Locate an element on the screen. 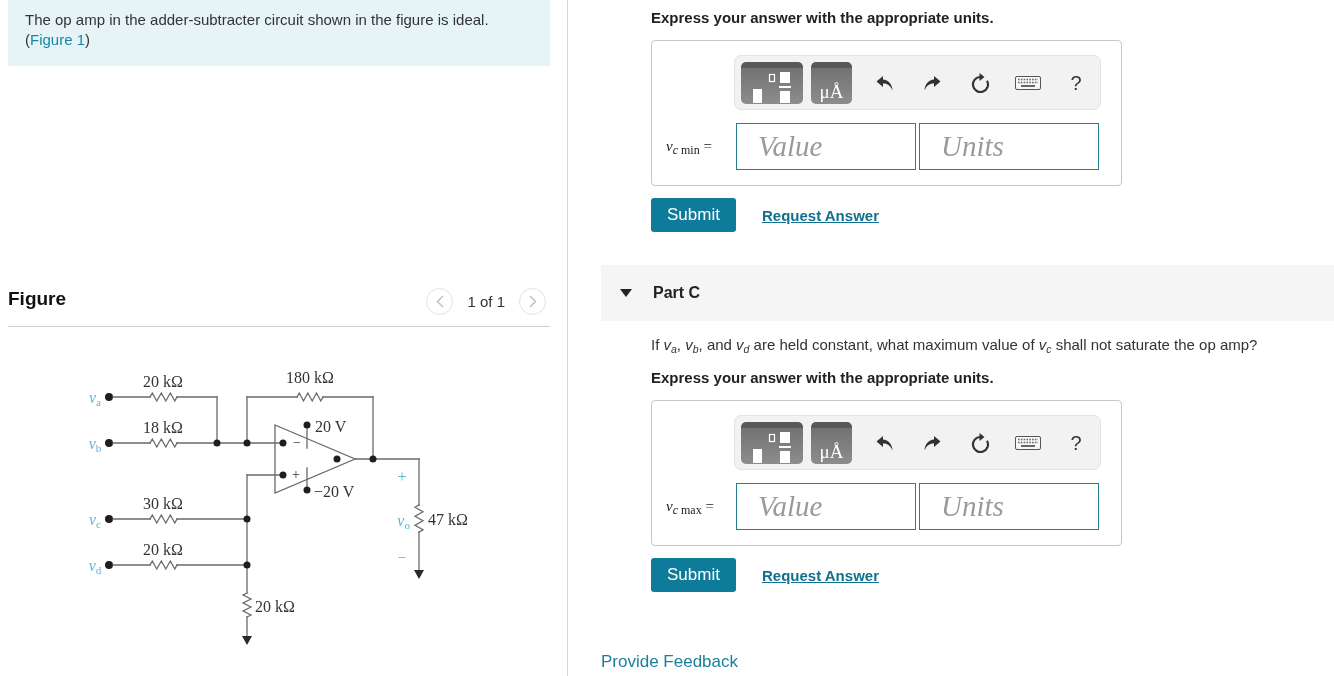 Image resolution: width=1334 pixels, height=676 pixels. resistance-label: 47 kΩ is located at coordinates (448, 520).